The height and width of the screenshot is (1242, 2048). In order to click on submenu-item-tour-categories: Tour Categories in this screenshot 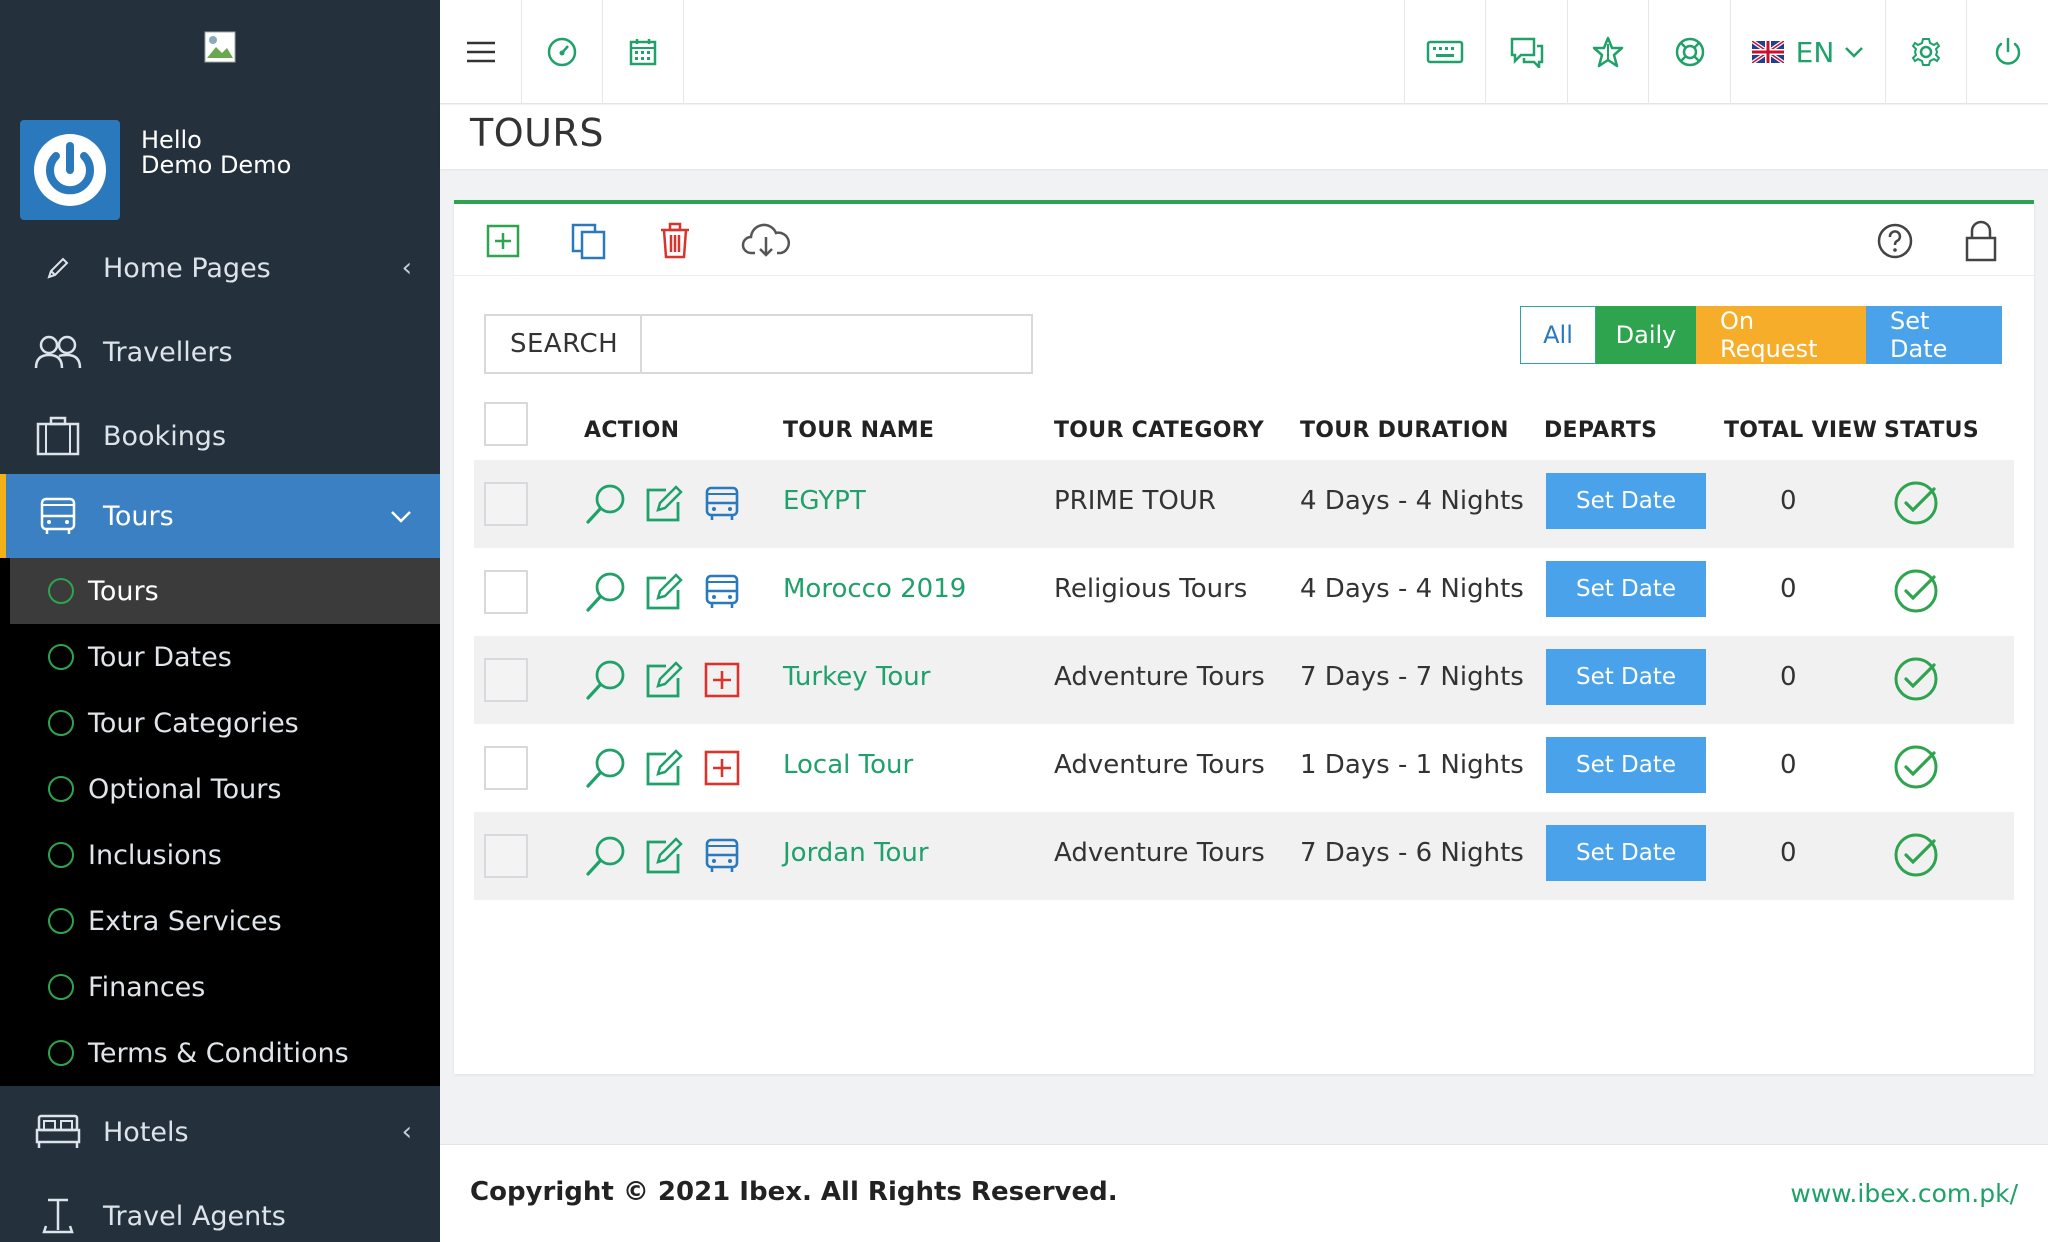, I will do `click(225, 723)`.